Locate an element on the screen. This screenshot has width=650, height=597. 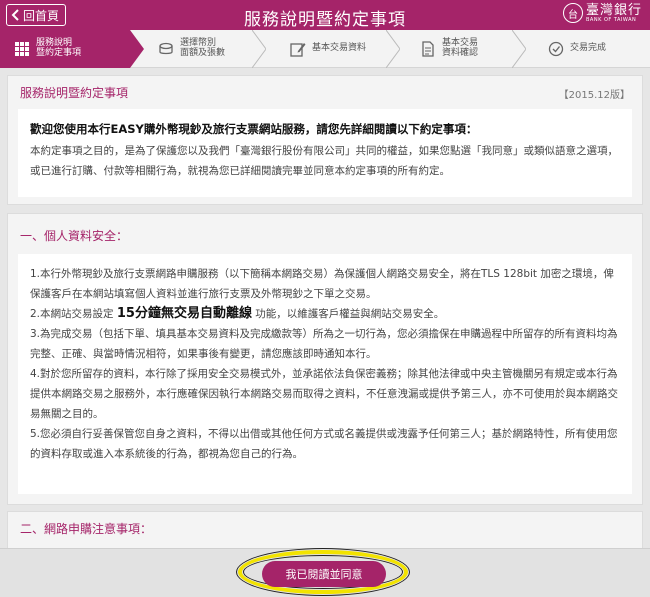
item2-prefix: 2.本網站交易設定 is located at coordinates (73, 314).